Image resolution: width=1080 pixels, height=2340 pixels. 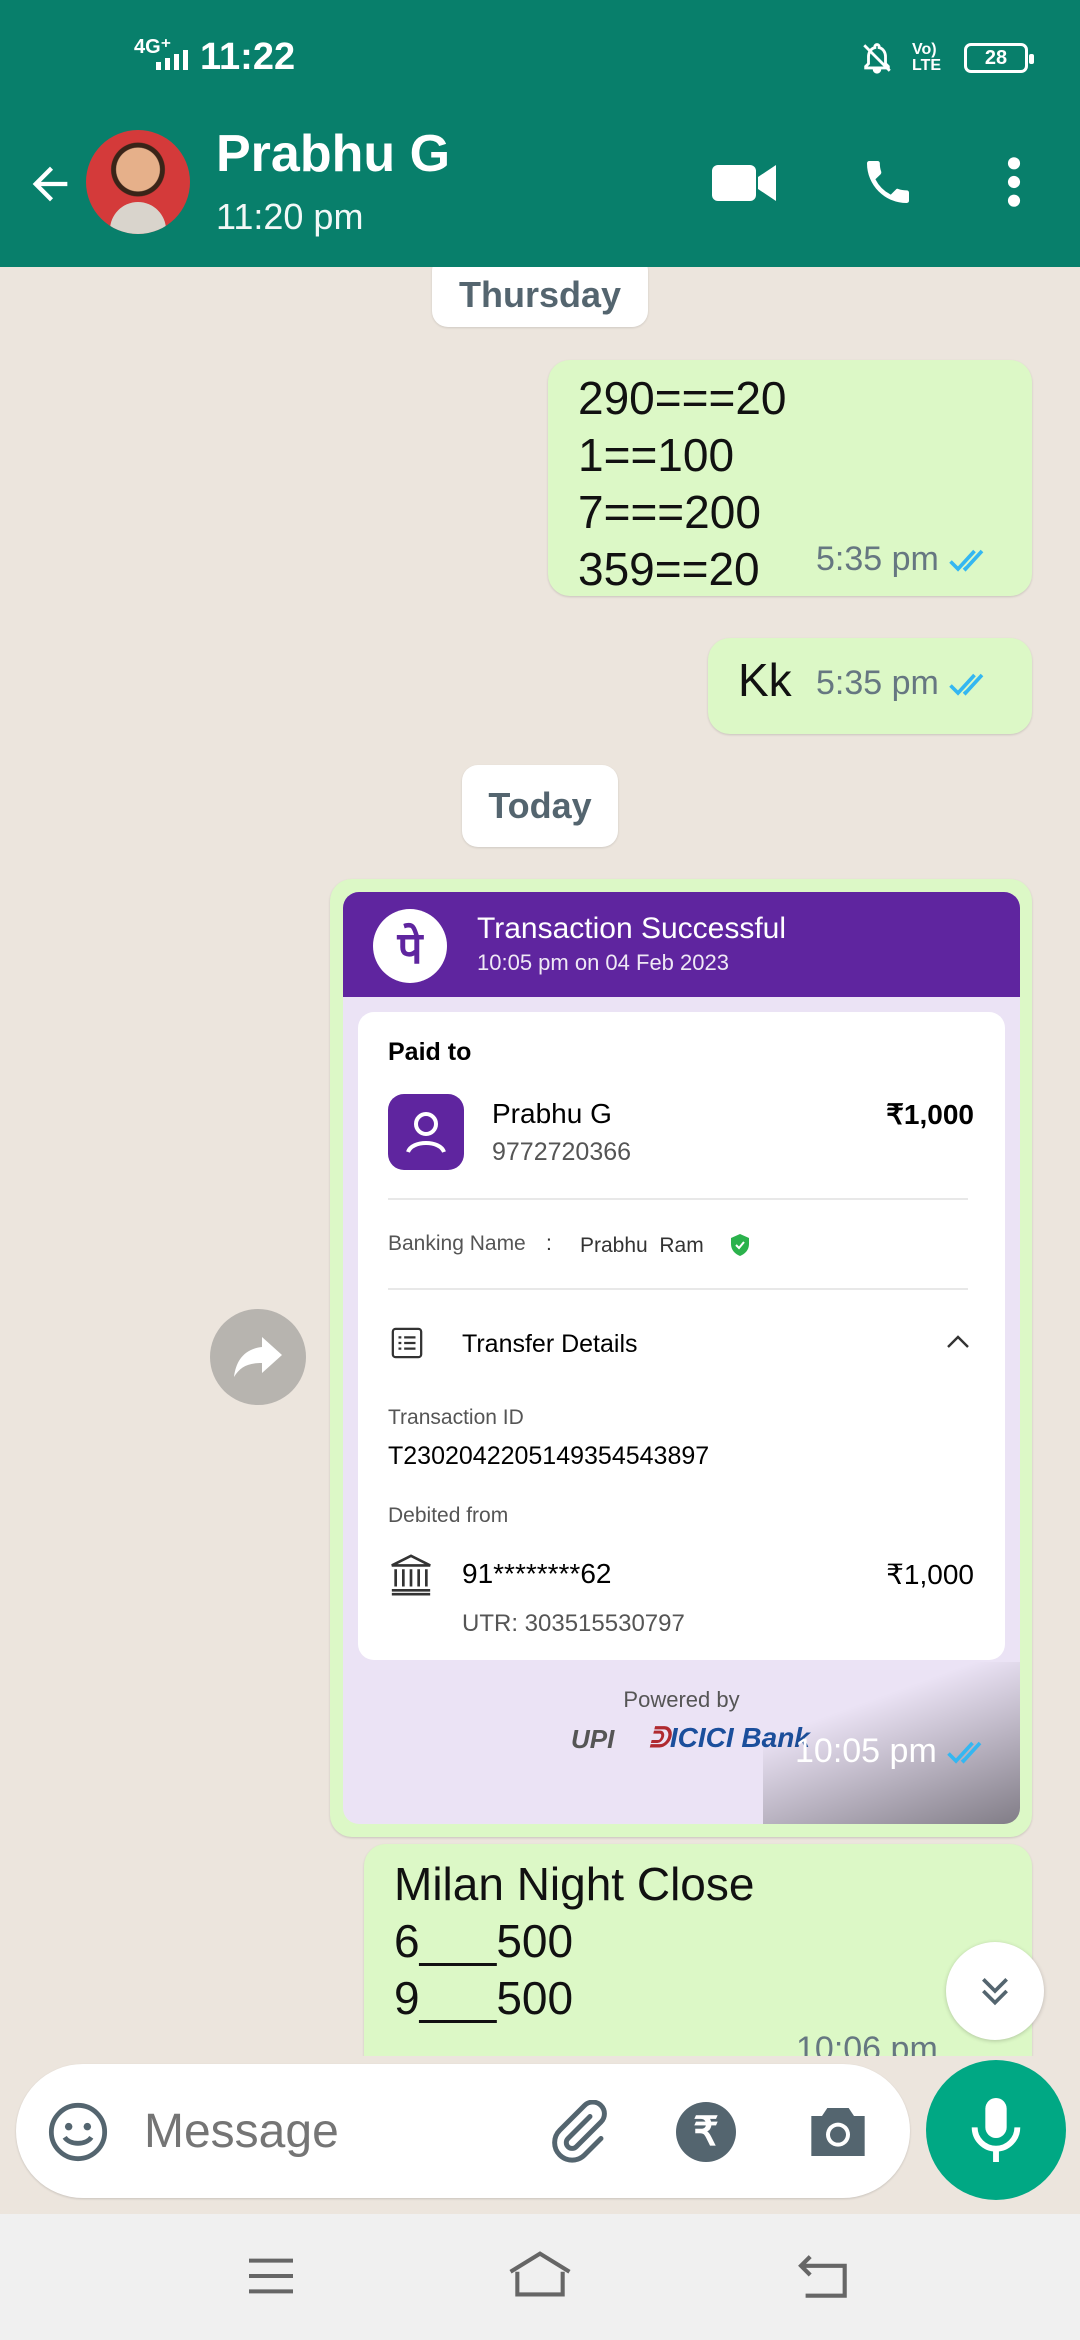 I want to click on message-bubble: Kk 5:35 pm, so click(x=870, y=686).